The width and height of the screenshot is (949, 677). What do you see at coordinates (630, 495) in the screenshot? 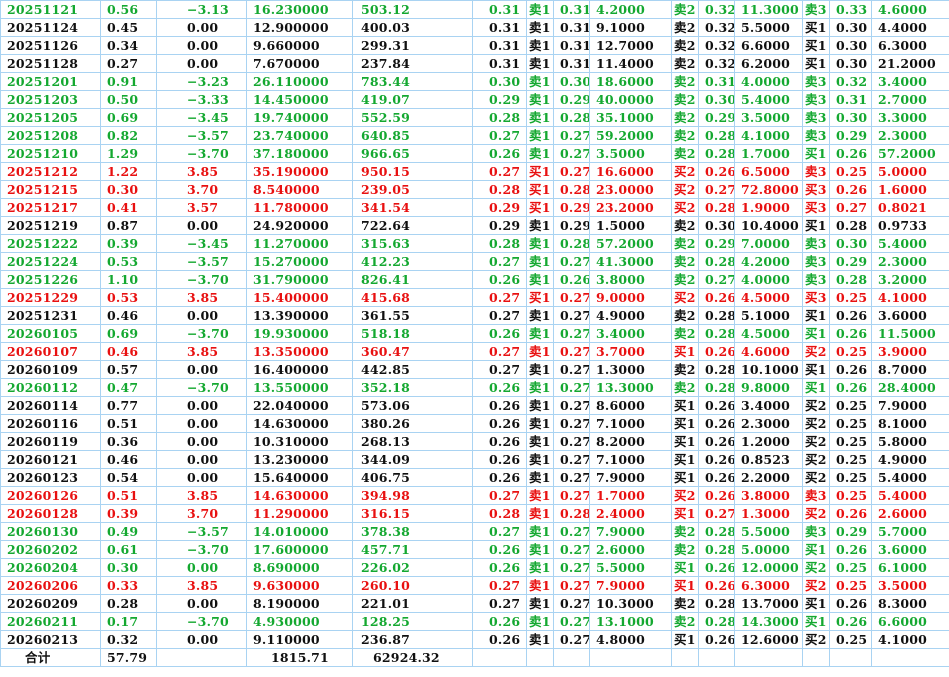
I see `order-a-qty-cell: 1.7000` at bounding box center [630, 495].